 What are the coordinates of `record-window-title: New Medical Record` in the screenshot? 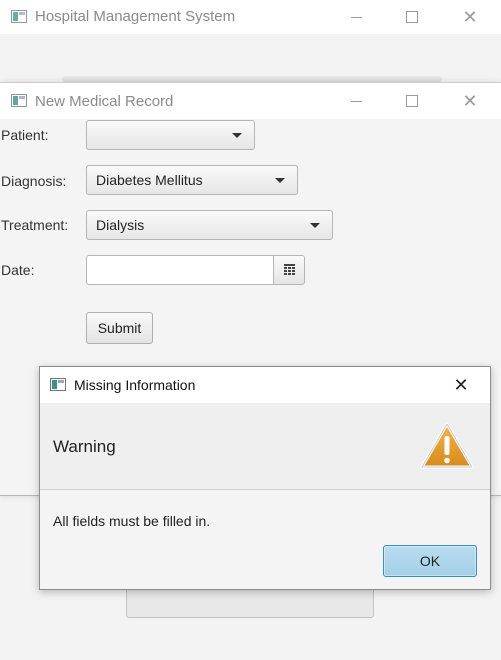 It's located at (104, 101).